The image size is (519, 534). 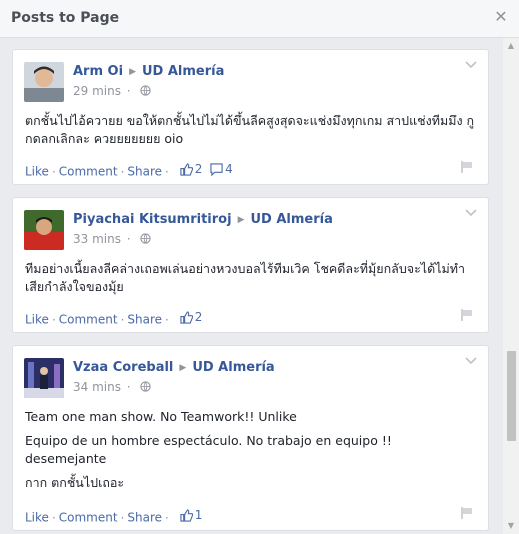 I want to click on post-meta: 34 mins ·, so click(x=112, y=387).